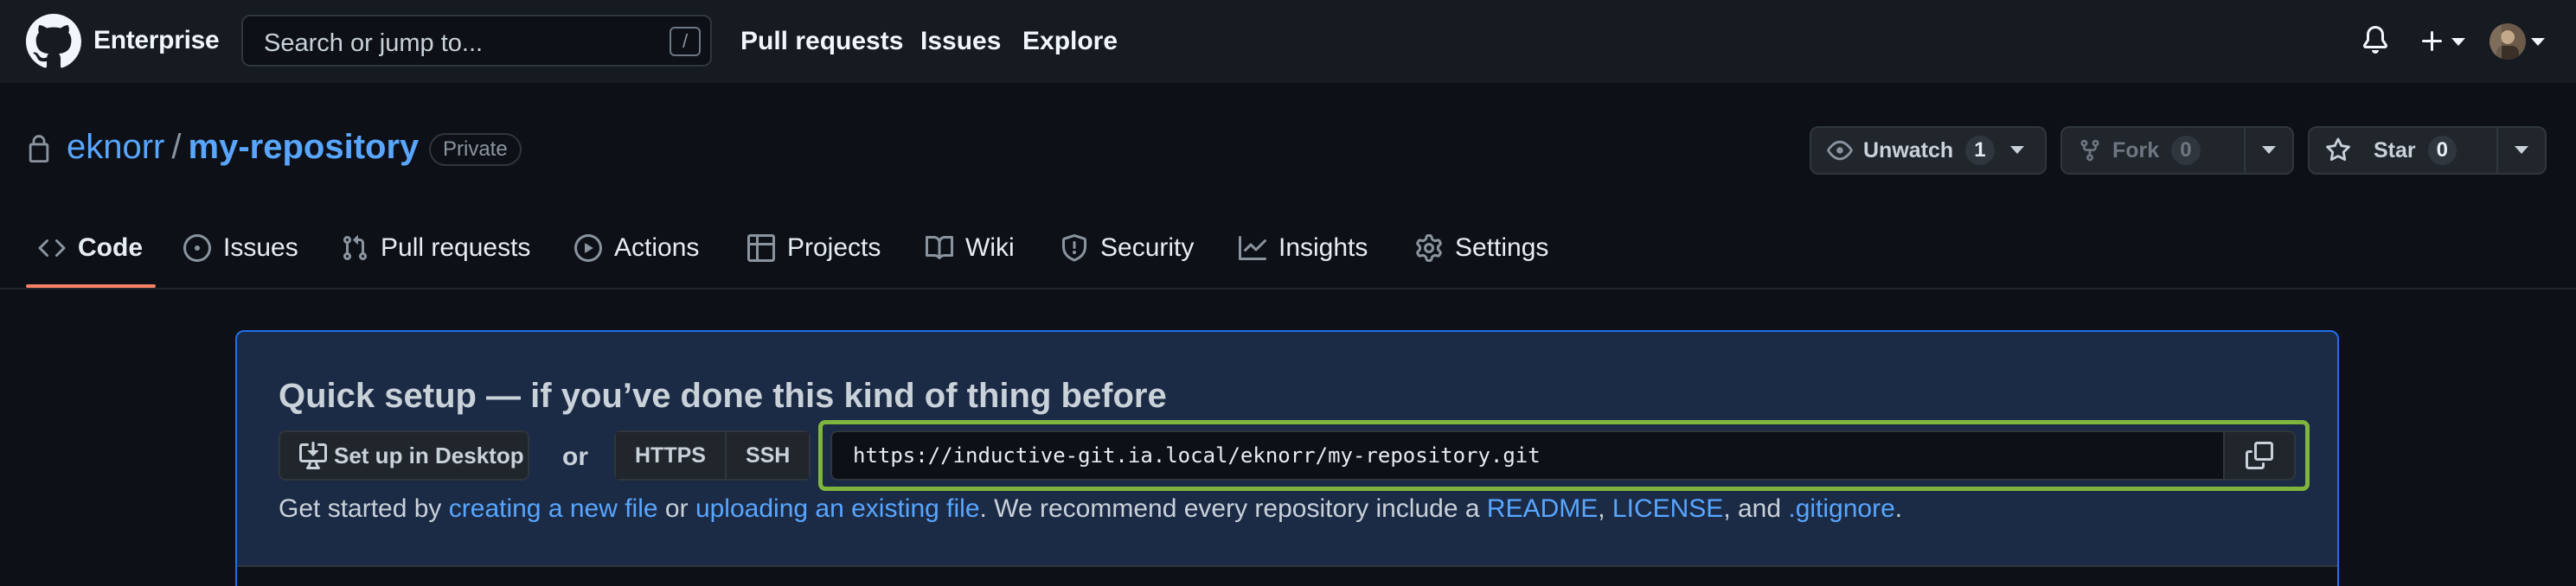 The height and width of the screenshot is (586, 2576). I want to click on tab-actions-label: Actions, so click(657, 247).